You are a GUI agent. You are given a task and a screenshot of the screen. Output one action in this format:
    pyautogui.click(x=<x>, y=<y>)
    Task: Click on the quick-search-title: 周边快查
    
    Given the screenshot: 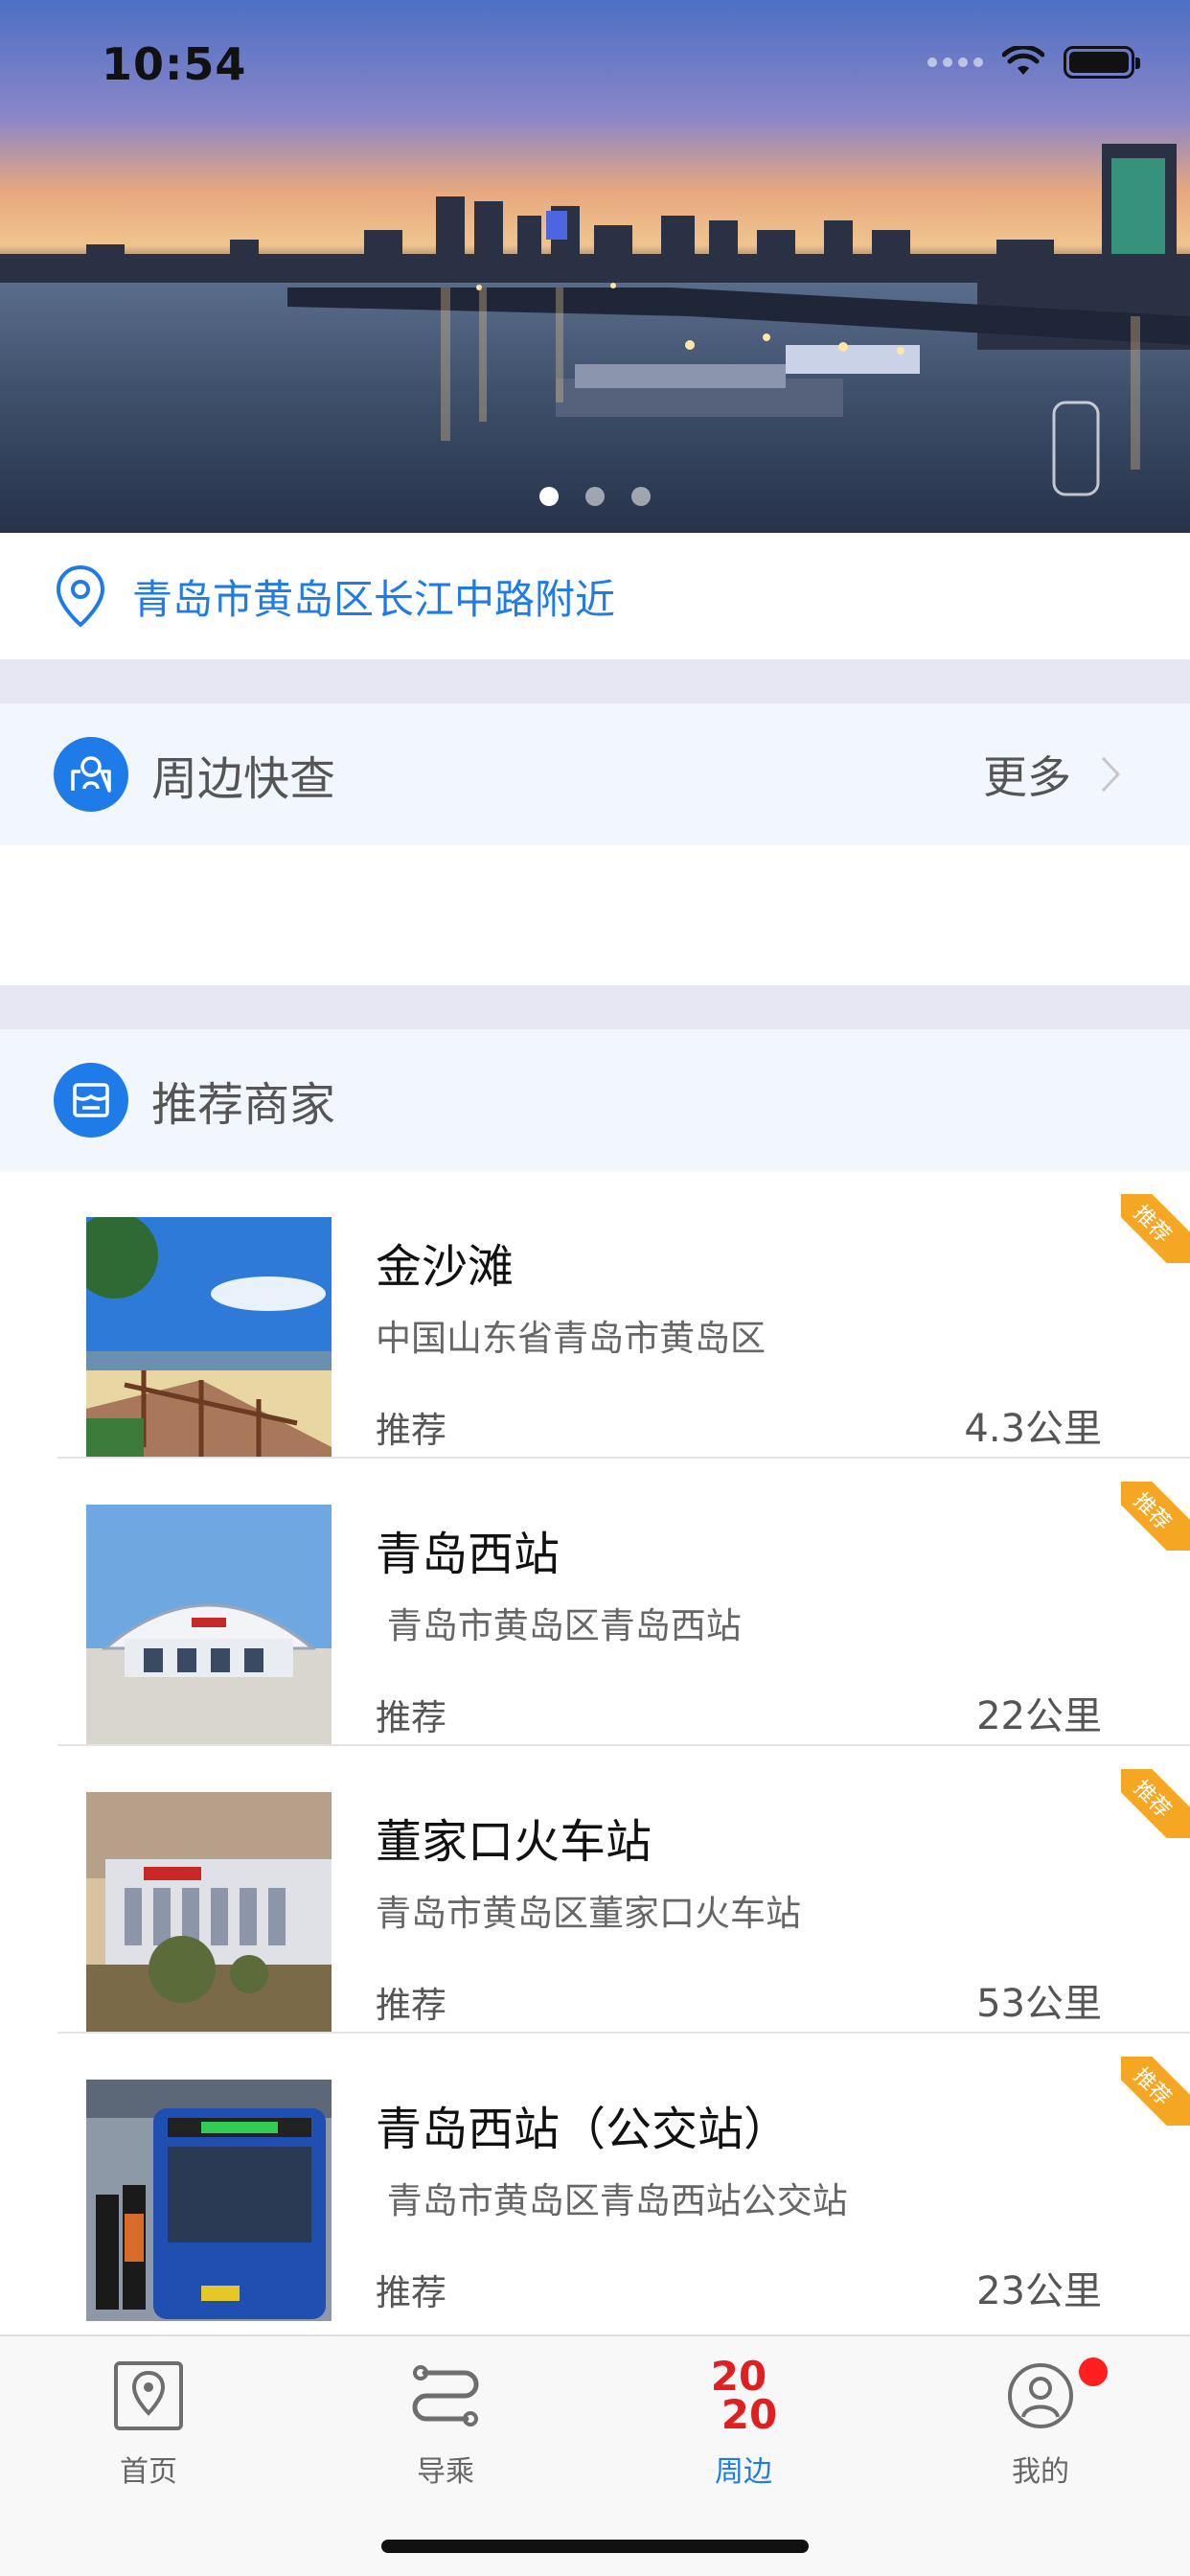 What is the action you would take?
    pyautogui.click(x=244, y=779)
    